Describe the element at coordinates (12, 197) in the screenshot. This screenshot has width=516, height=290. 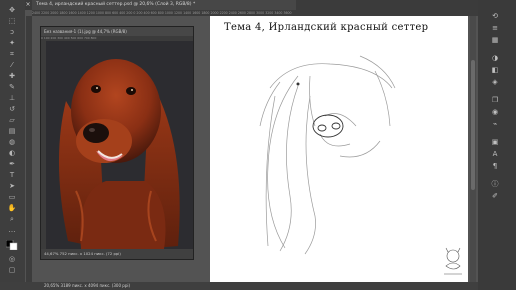
I see `shape-tool-icon: ▭` at that location.